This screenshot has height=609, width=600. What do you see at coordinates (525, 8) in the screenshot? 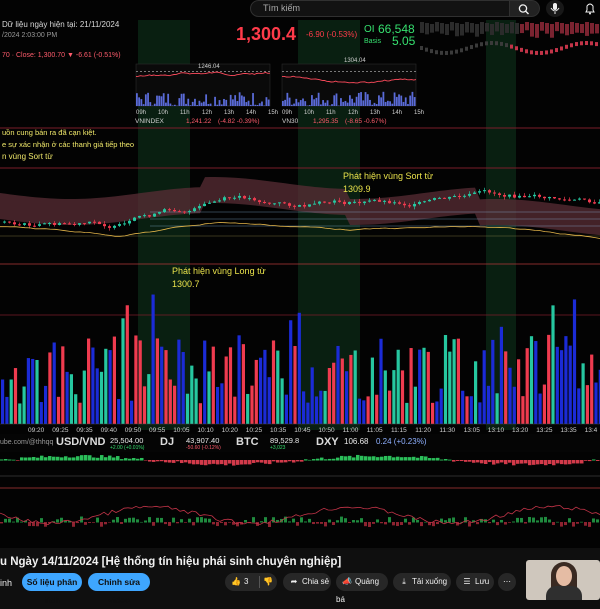
I see `search-button` at bounding box center [525, 8].